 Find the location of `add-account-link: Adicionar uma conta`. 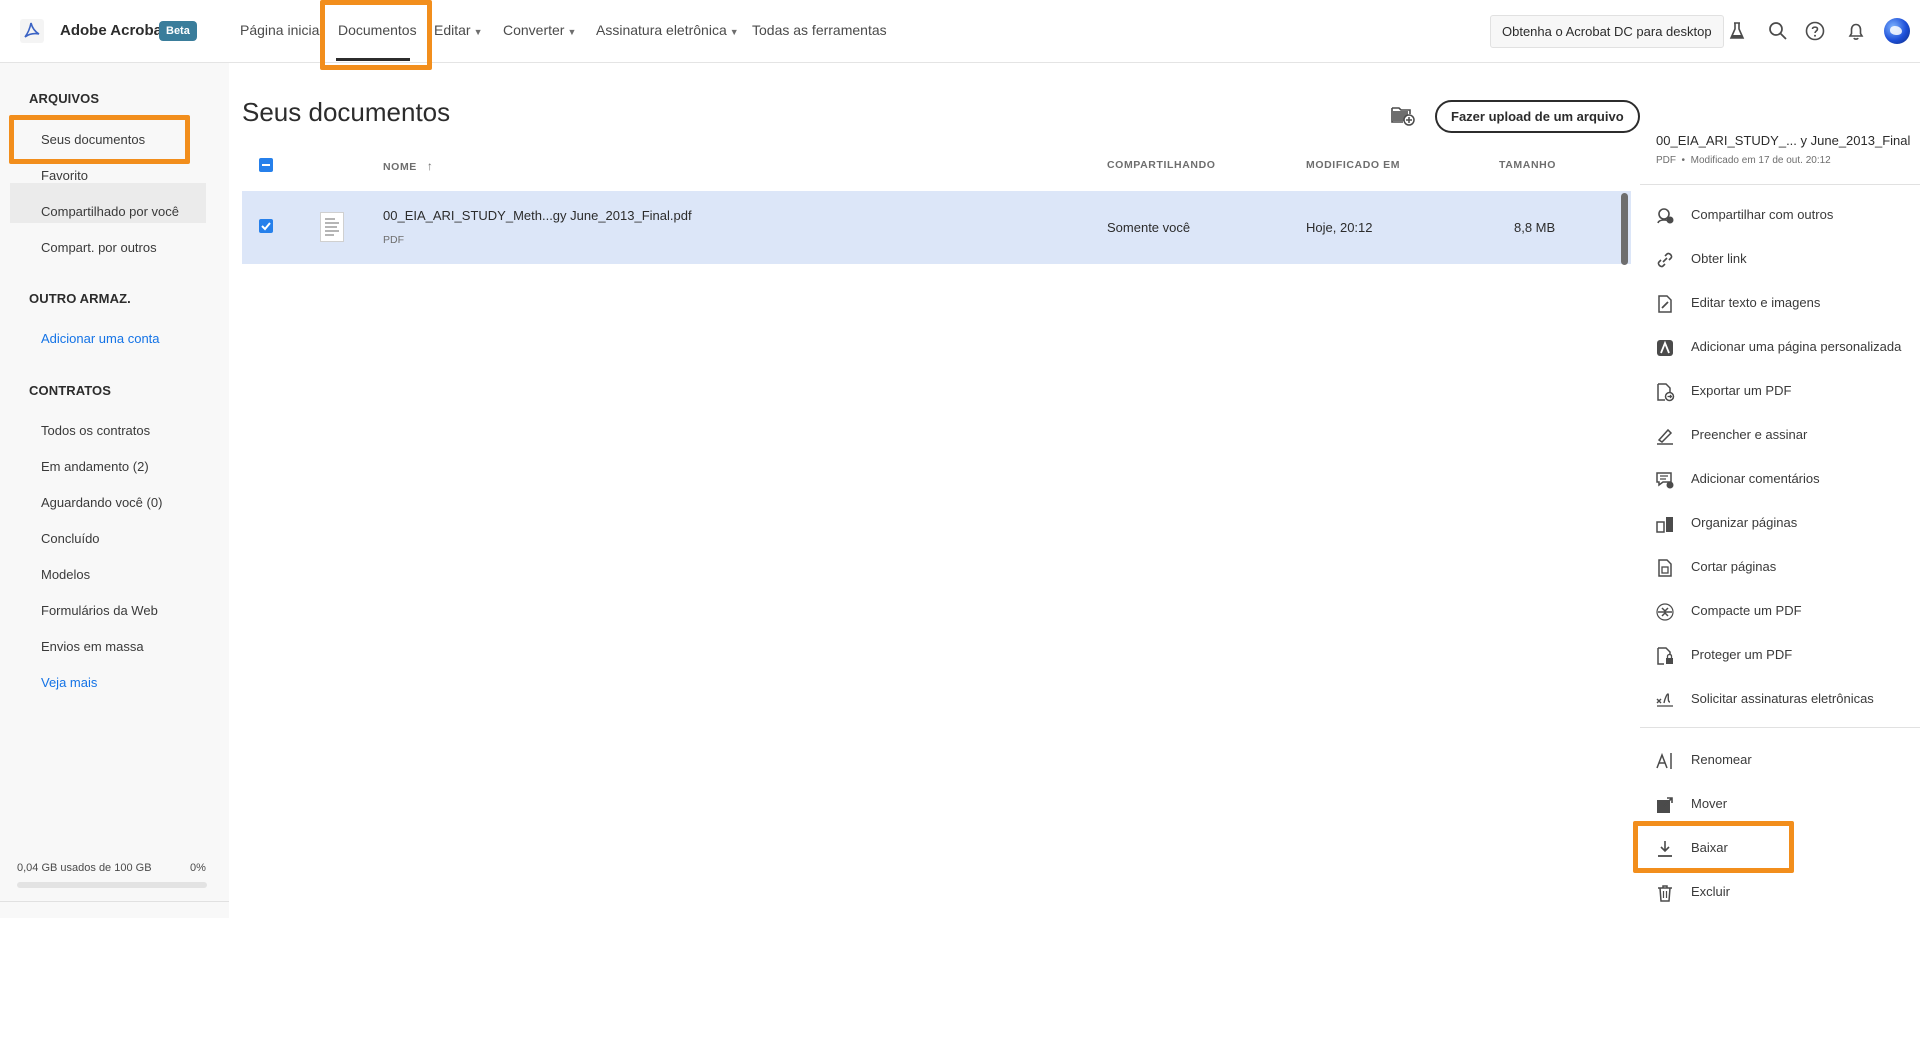

add-account-link: Adicionar uma conta is located at coordinates (100, 338).